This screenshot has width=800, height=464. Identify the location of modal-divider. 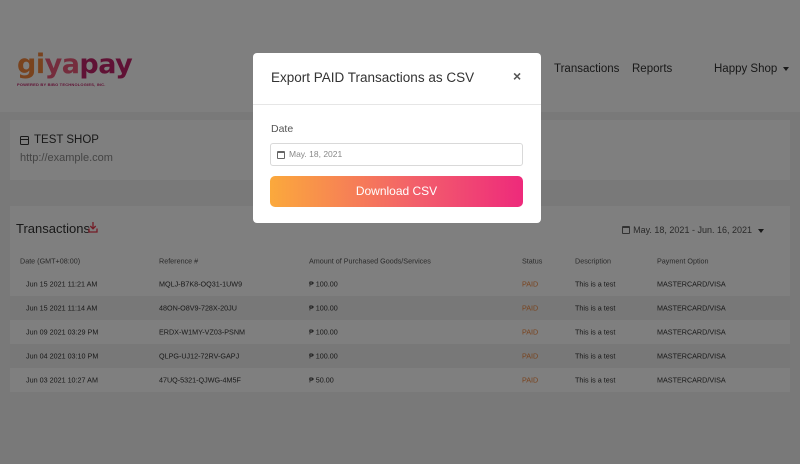
(397, 104).